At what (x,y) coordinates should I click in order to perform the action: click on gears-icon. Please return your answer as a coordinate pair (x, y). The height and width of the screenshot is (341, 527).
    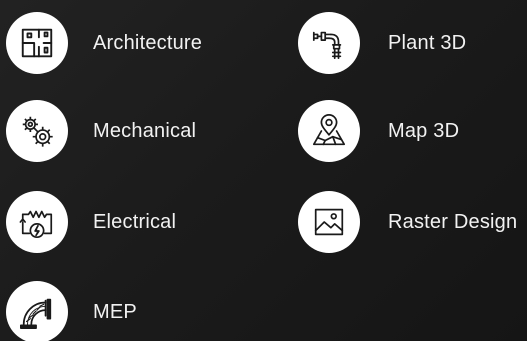
    Looking at the image, I should click on (37, 131).